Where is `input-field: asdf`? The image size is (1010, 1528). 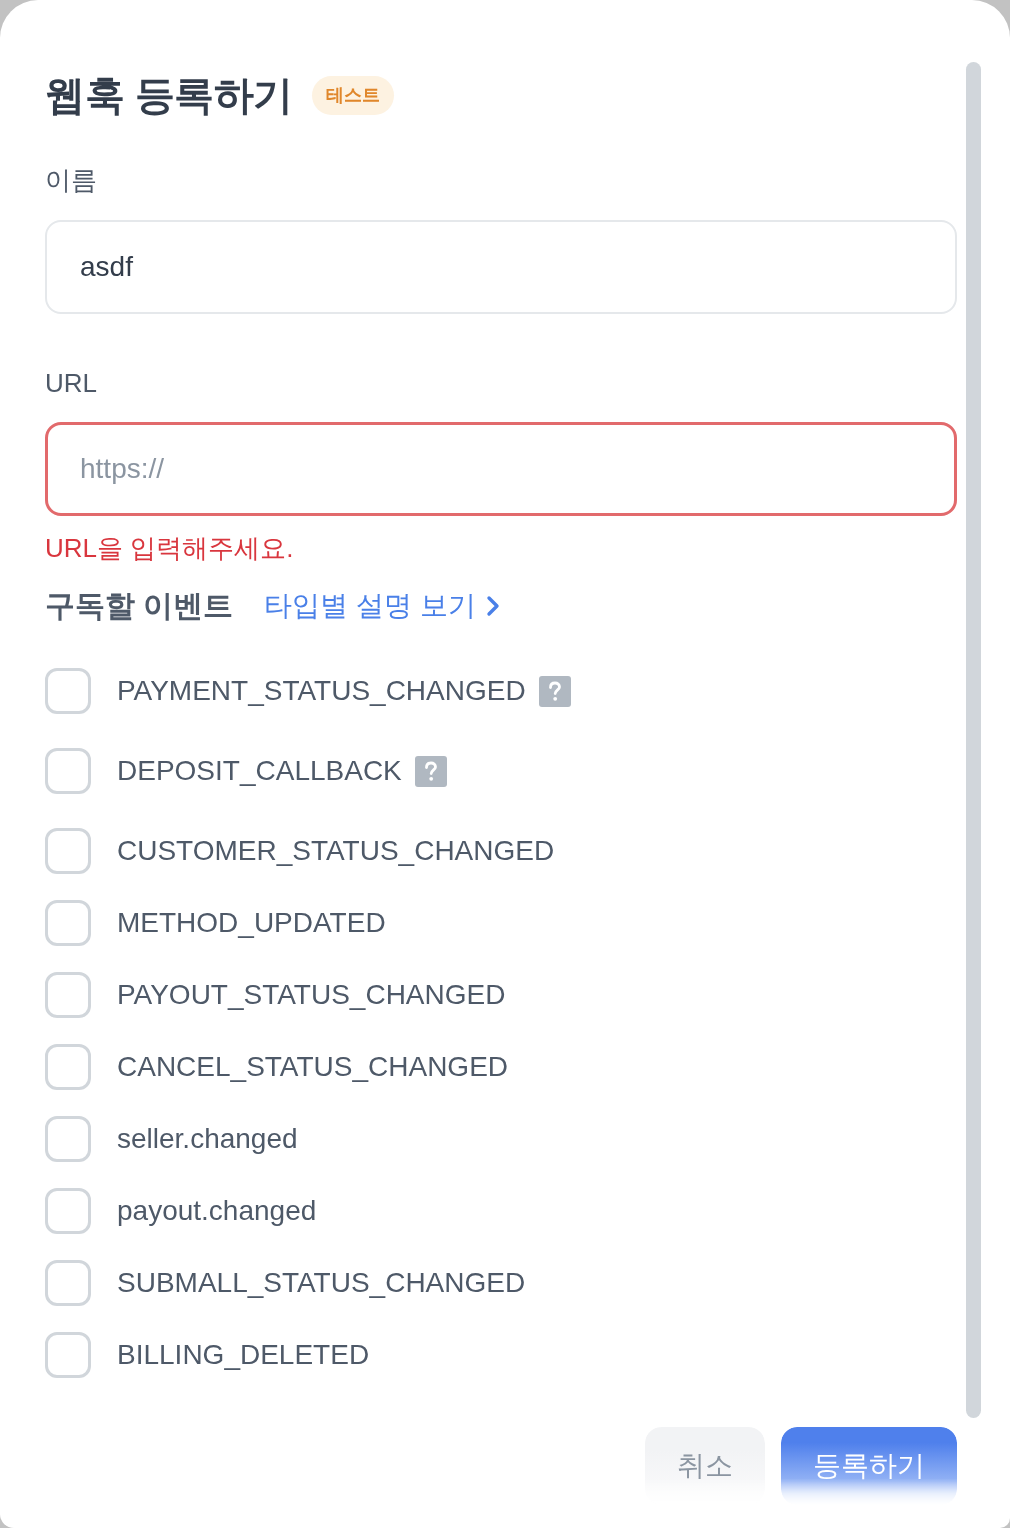 input-field: asdf is located at coordinates (501, 267).